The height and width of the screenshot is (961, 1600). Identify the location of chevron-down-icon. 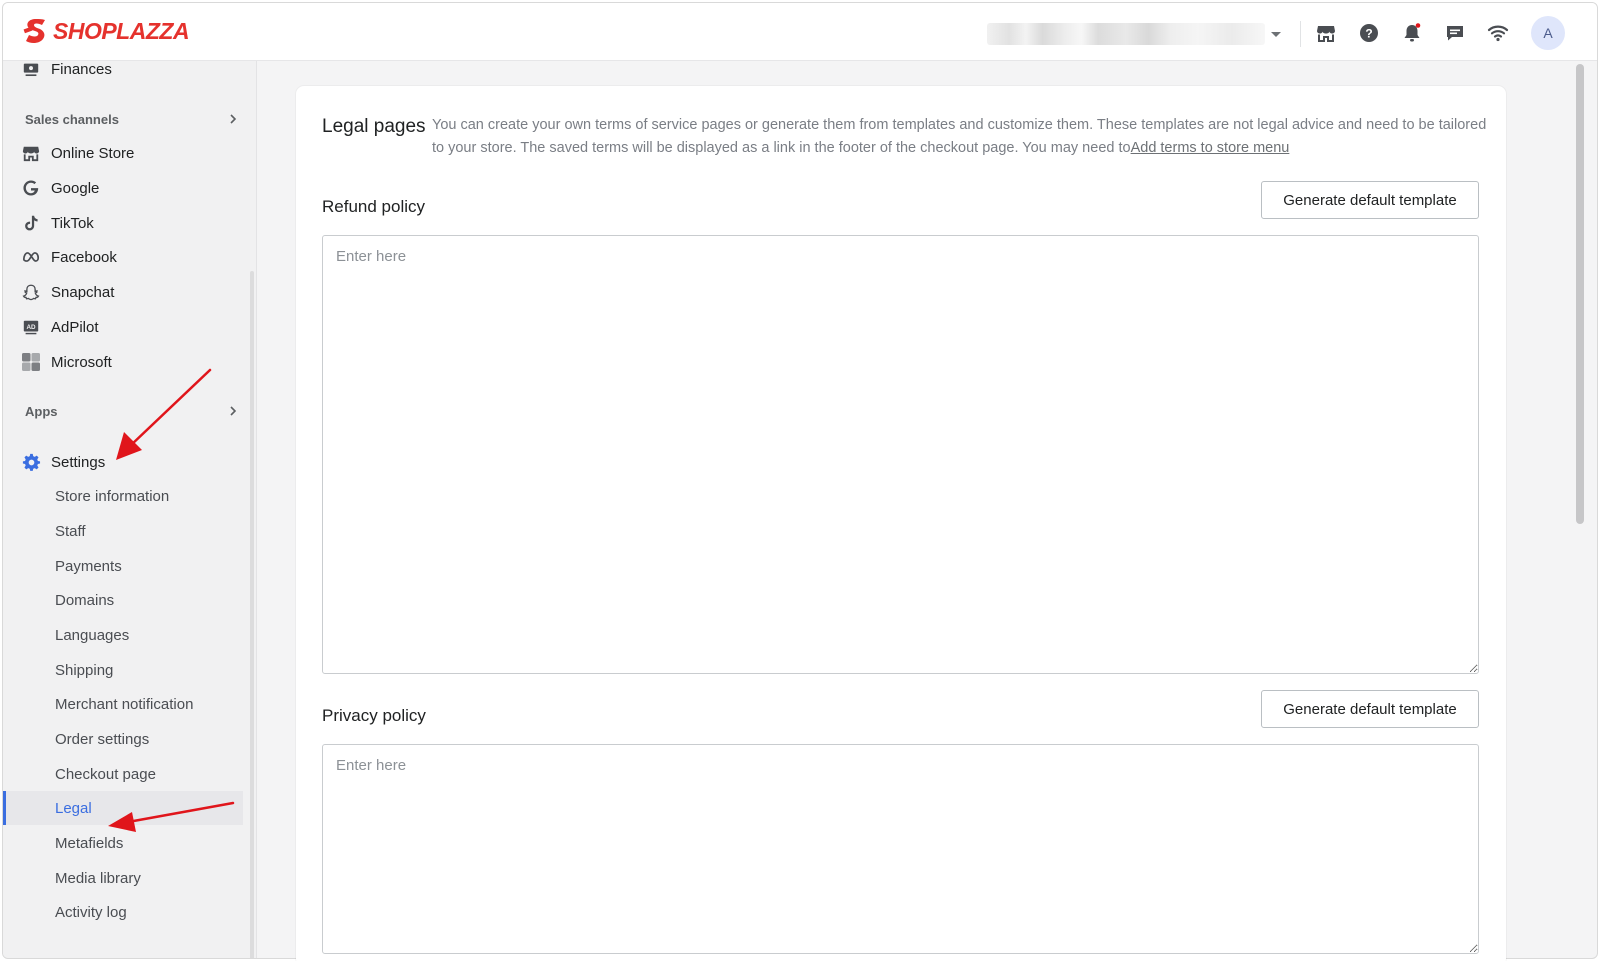
(1276, 34).